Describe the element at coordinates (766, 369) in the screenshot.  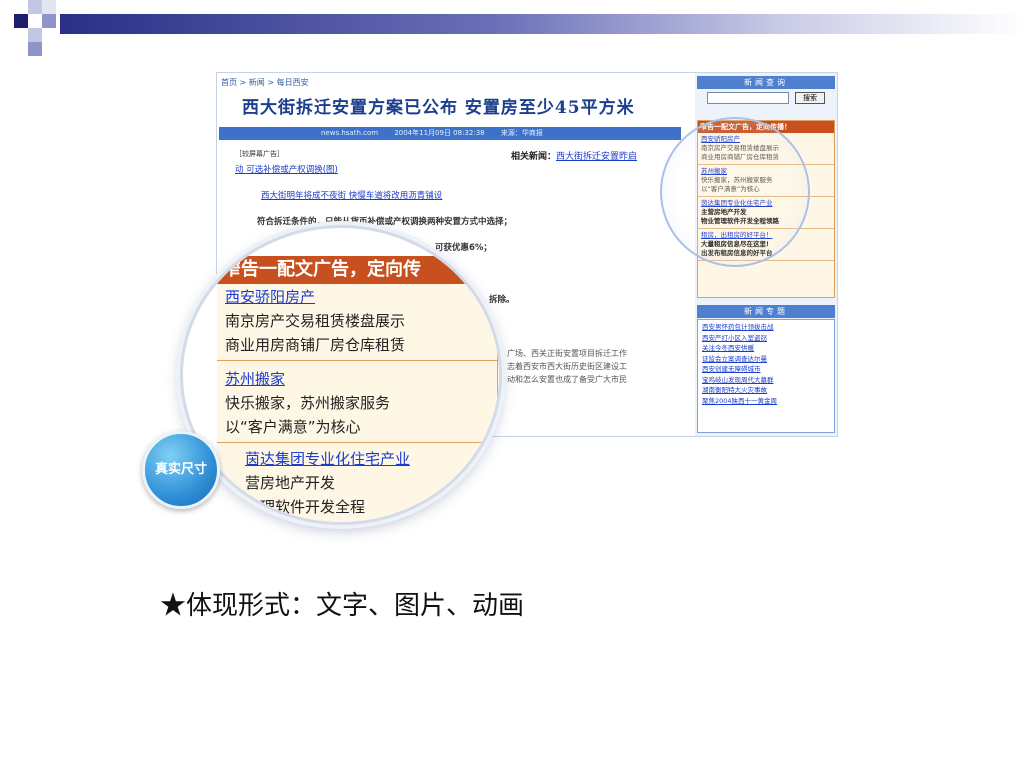
I see `news-topic-link: 西安创建无障碍城市` at that location.